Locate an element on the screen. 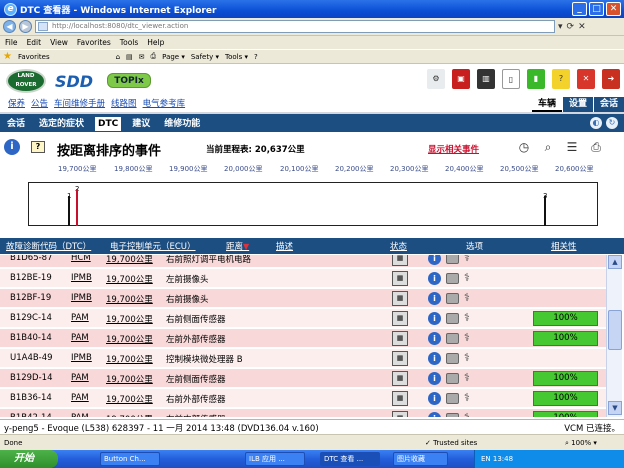 This screenshot has height=468, width=624. tab-vehicle: 车辆 is located at coordinates (546, 104).